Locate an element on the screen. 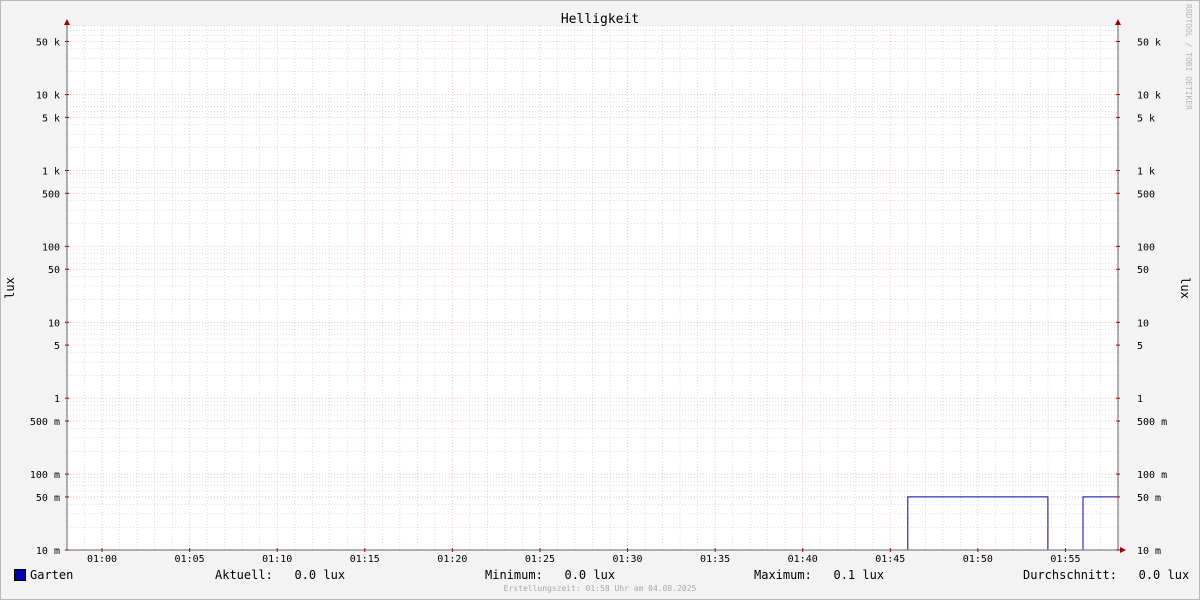 This screenshot has height=600, width=1200. y-tick-label-right: 500 is located at coordinates (1146, 194).